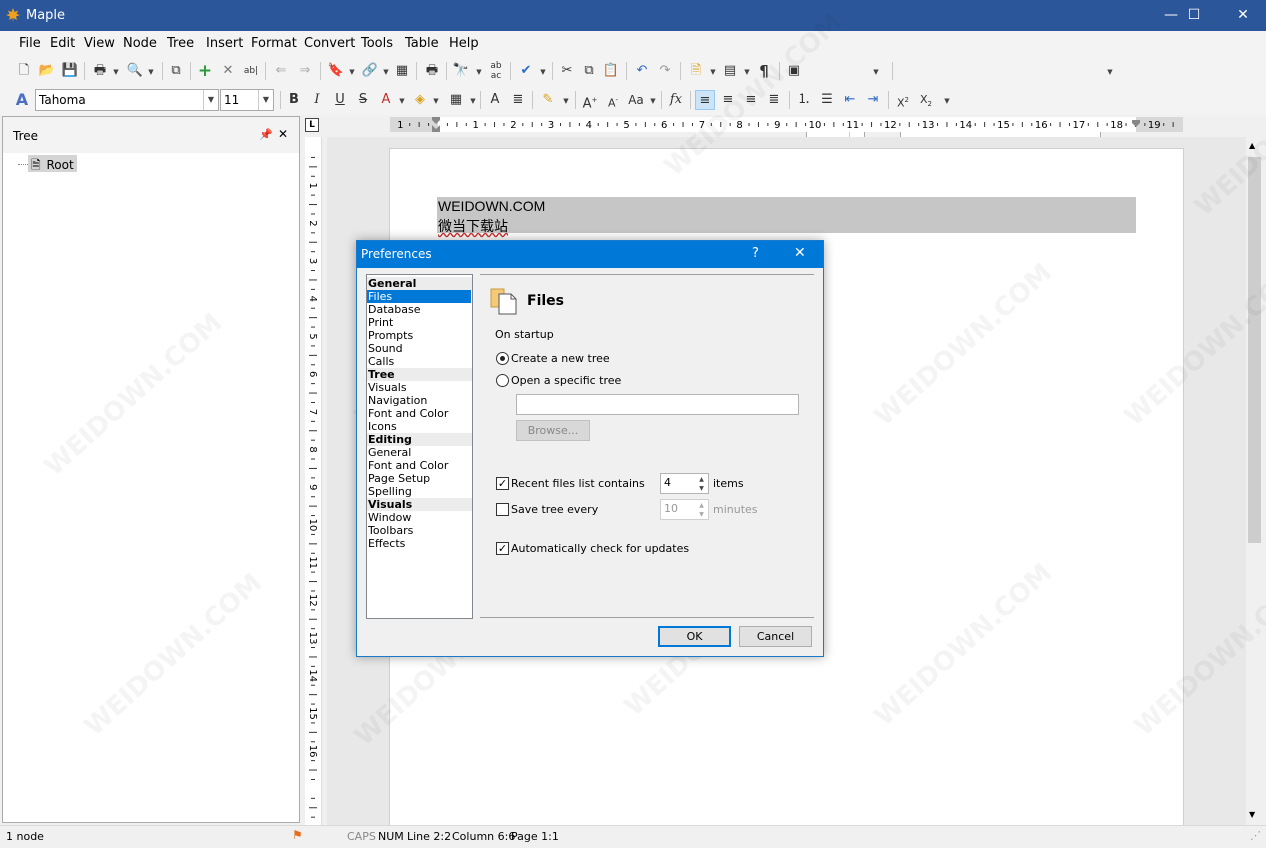 This screenshot has width=1266, height=848. Describe the element at coordinates (47, 71) in the screenshot. I see `open-icon: 📂` at that location.